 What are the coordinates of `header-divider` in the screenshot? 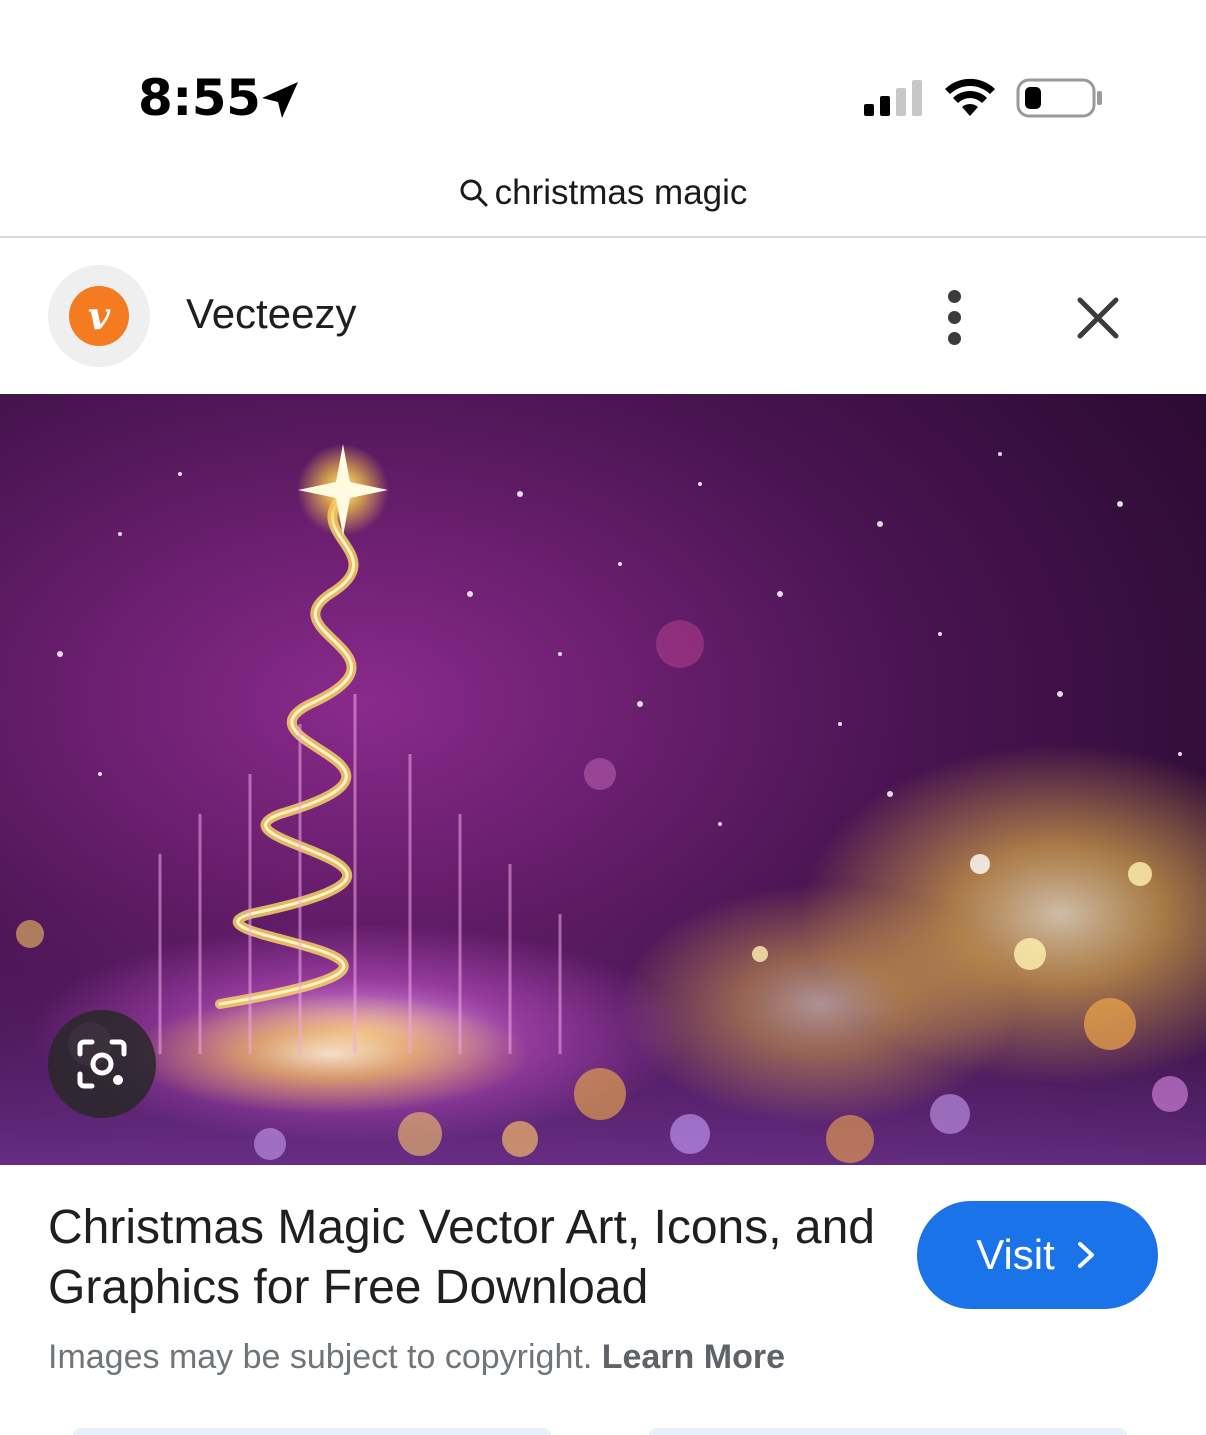 It's located at (603, 237).